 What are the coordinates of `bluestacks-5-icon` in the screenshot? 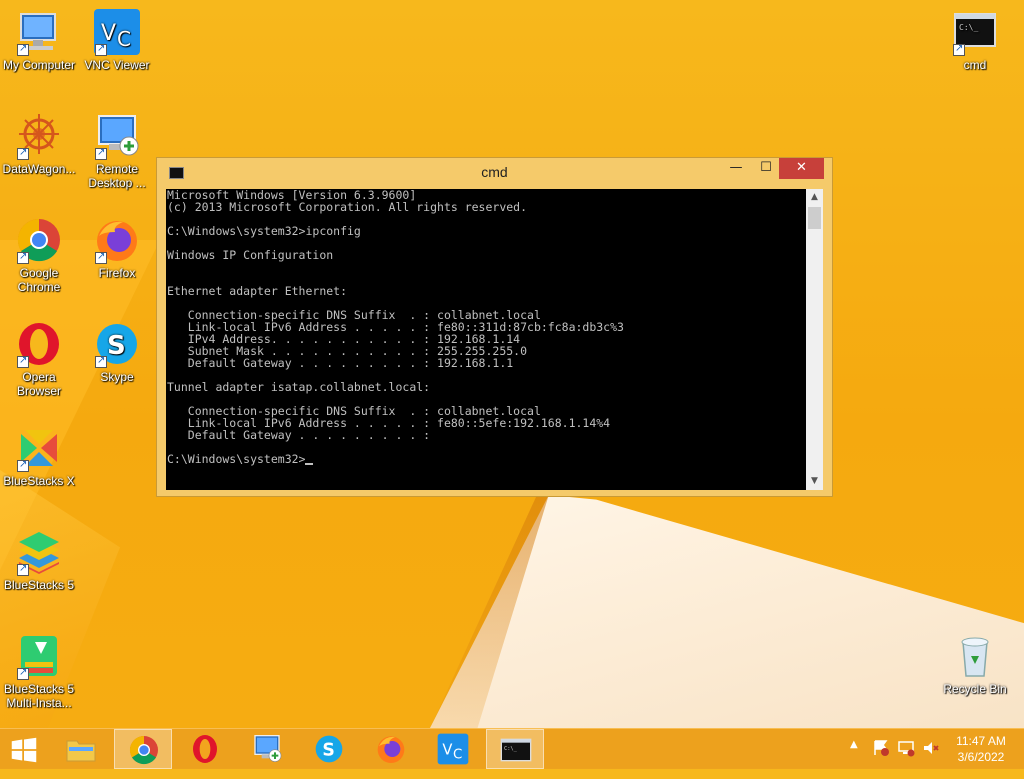 It's located at (39, 552).